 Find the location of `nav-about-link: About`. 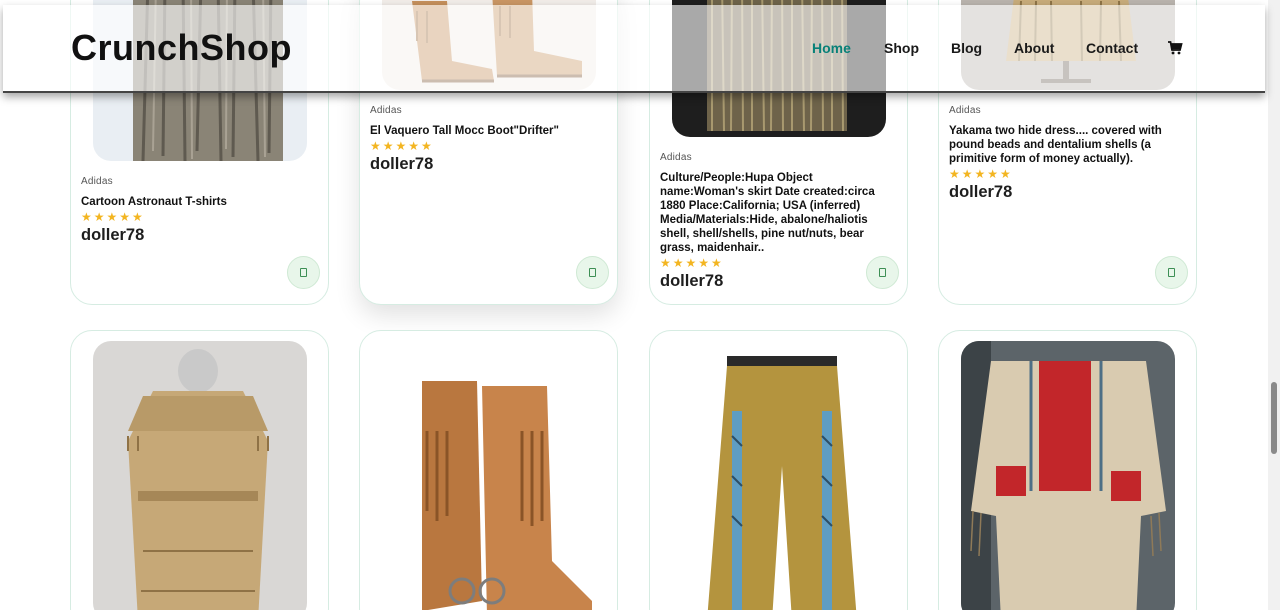

nav-about-link: About is located at coordinates (1034, 48).